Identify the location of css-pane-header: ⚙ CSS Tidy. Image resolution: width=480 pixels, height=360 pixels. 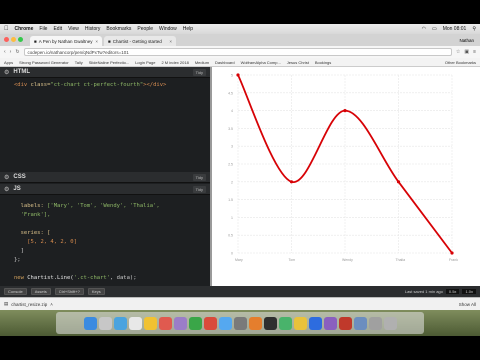
(105, 177).